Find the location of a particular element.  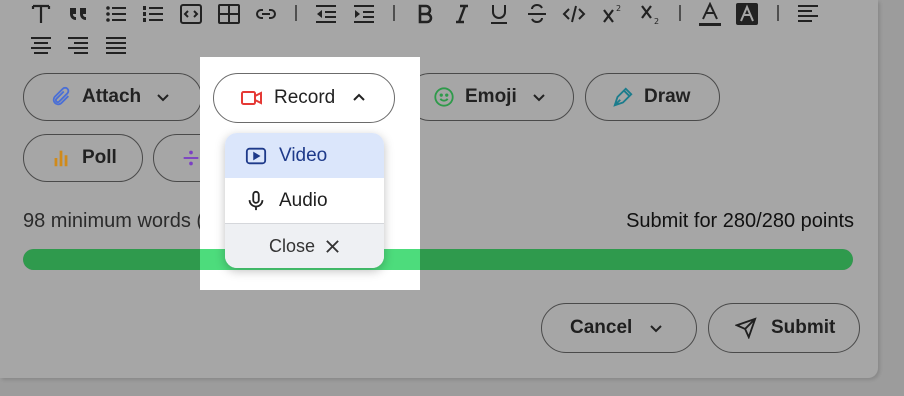

video-camera-icon is located at coordinates (252, 98).